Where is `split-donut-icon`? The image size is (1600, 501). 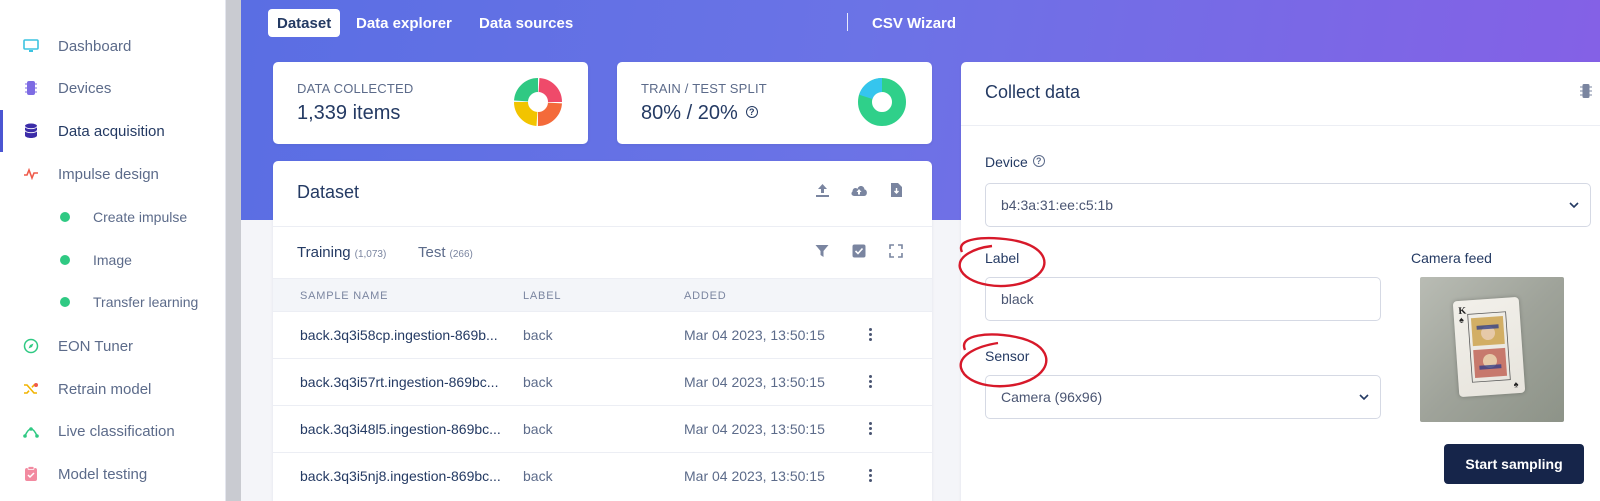 split-donut-icon is located at coordinates (882, 102).